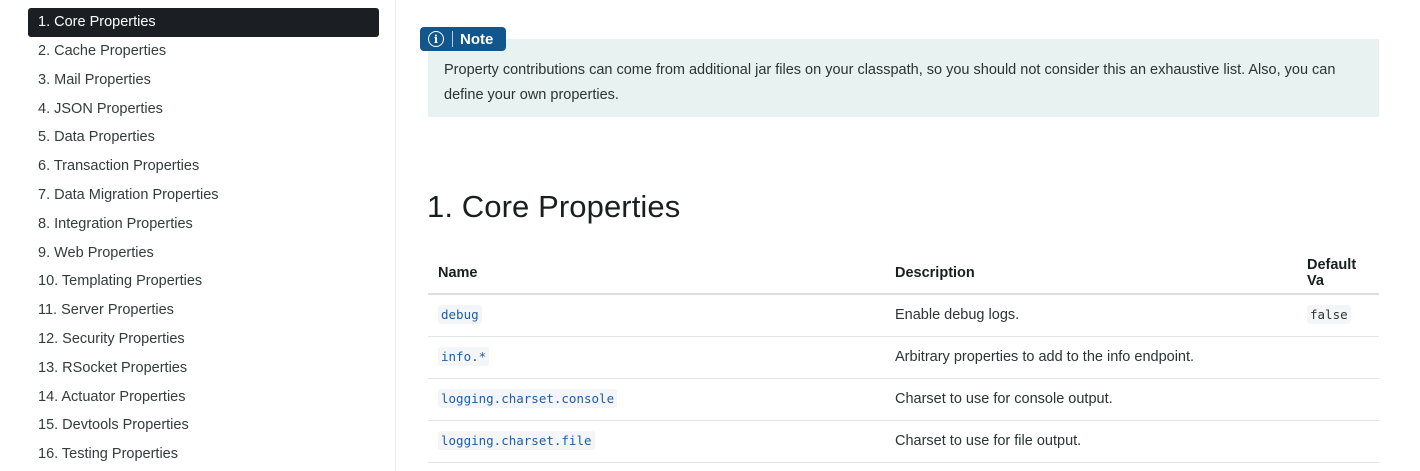 This screenshot has height=471, width=1420. What do you see at coordinates (464, 356) in the screenshot?
I see `property-name-link: info.*` at bounding box center [464, 356].